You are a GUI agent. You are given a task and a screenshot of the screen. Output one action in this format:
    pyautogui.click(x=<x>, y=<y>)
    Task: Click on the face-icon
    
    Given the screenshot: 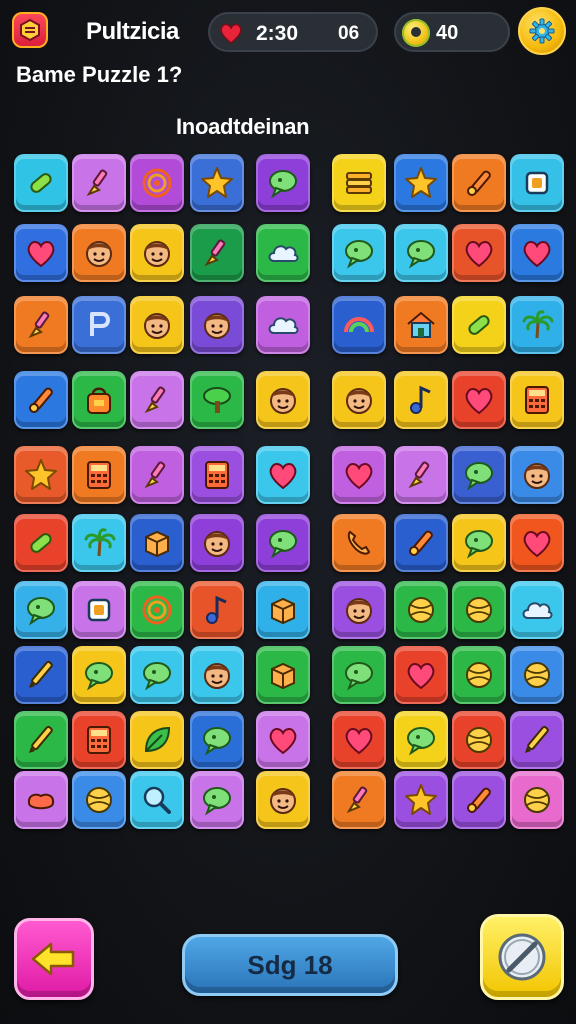 What is the action you would take?
    pyautogui.click(x=99, y=254)
    